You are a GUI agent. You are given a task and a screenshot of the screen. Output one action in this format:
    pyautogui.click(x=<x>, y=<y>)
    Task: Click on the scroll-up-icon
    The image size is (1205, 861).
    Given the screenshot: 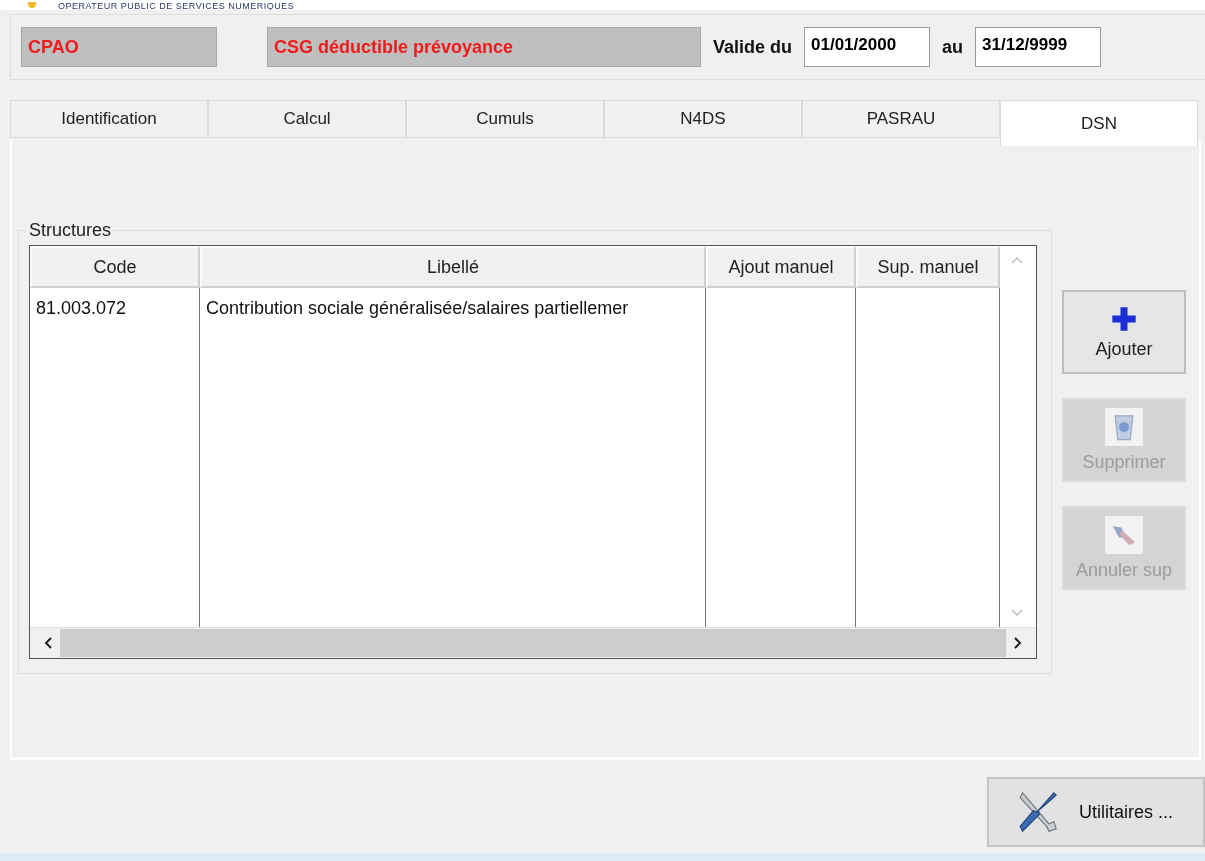 What is the action you would take?
    pyautogui.click(x=1017, y=260)
    